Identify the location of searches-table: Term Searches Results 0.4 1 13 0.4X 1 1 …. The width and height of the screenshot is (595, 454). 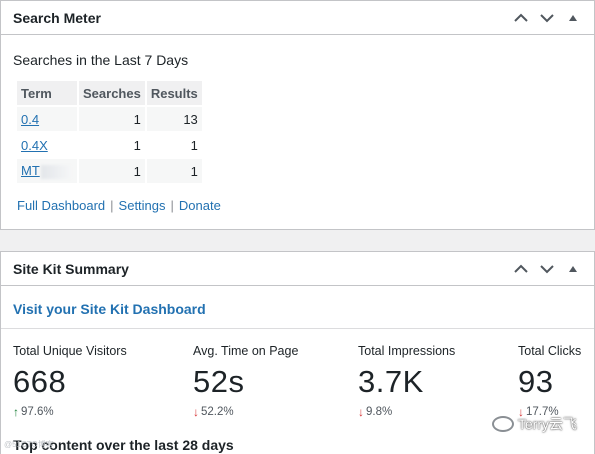
(109, 132).